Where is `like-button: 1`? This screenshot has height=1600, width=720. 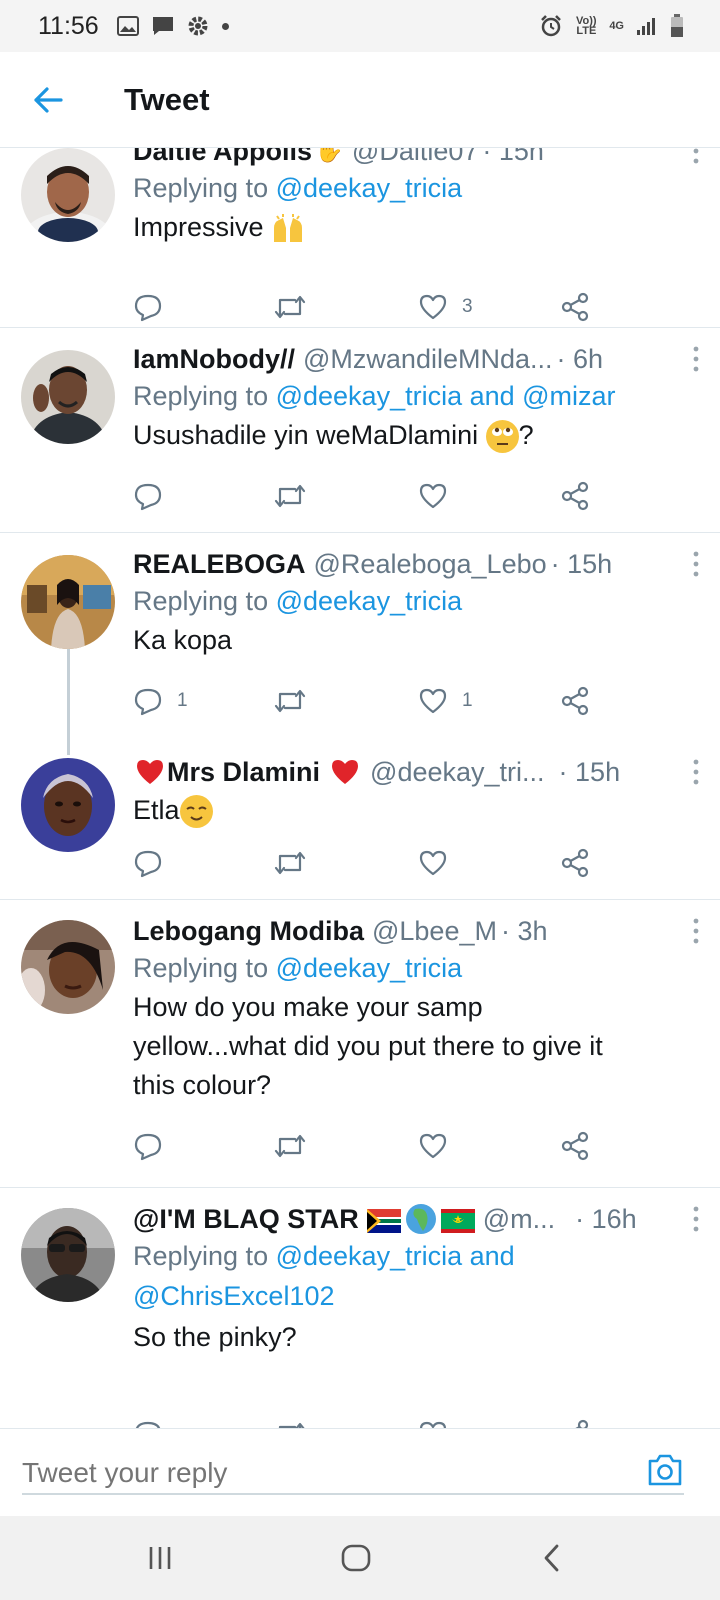
like-button: 1 is located at coordinates (445, 701).